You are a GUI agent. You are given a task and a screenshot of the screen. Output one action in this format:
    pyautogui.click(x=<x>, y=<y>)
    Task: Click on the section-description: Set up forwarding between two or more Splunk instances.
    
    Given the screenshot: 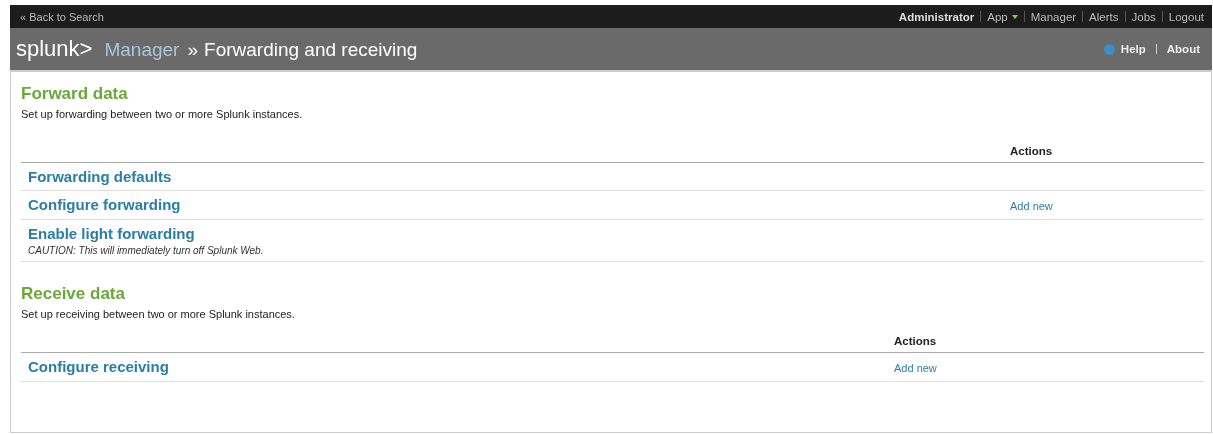 What is the action you would take?
    pyautogui.click(x=162, y=114)
    